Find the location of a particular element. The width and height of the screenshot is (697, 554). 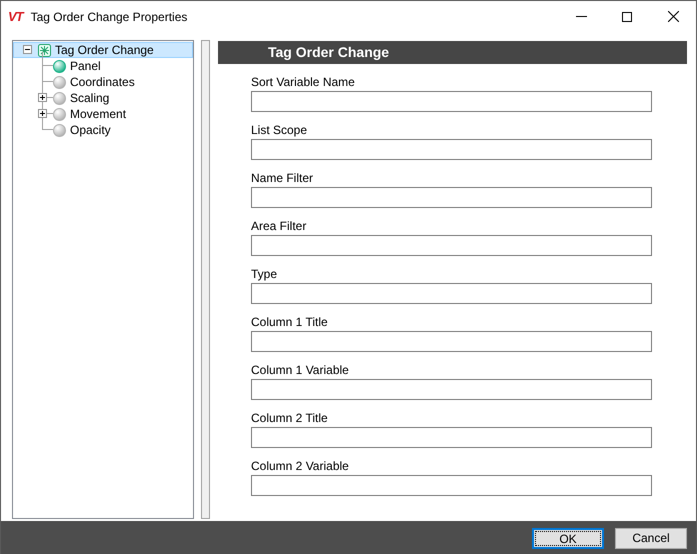

minimize-icon is located at coordinates (581, 16).